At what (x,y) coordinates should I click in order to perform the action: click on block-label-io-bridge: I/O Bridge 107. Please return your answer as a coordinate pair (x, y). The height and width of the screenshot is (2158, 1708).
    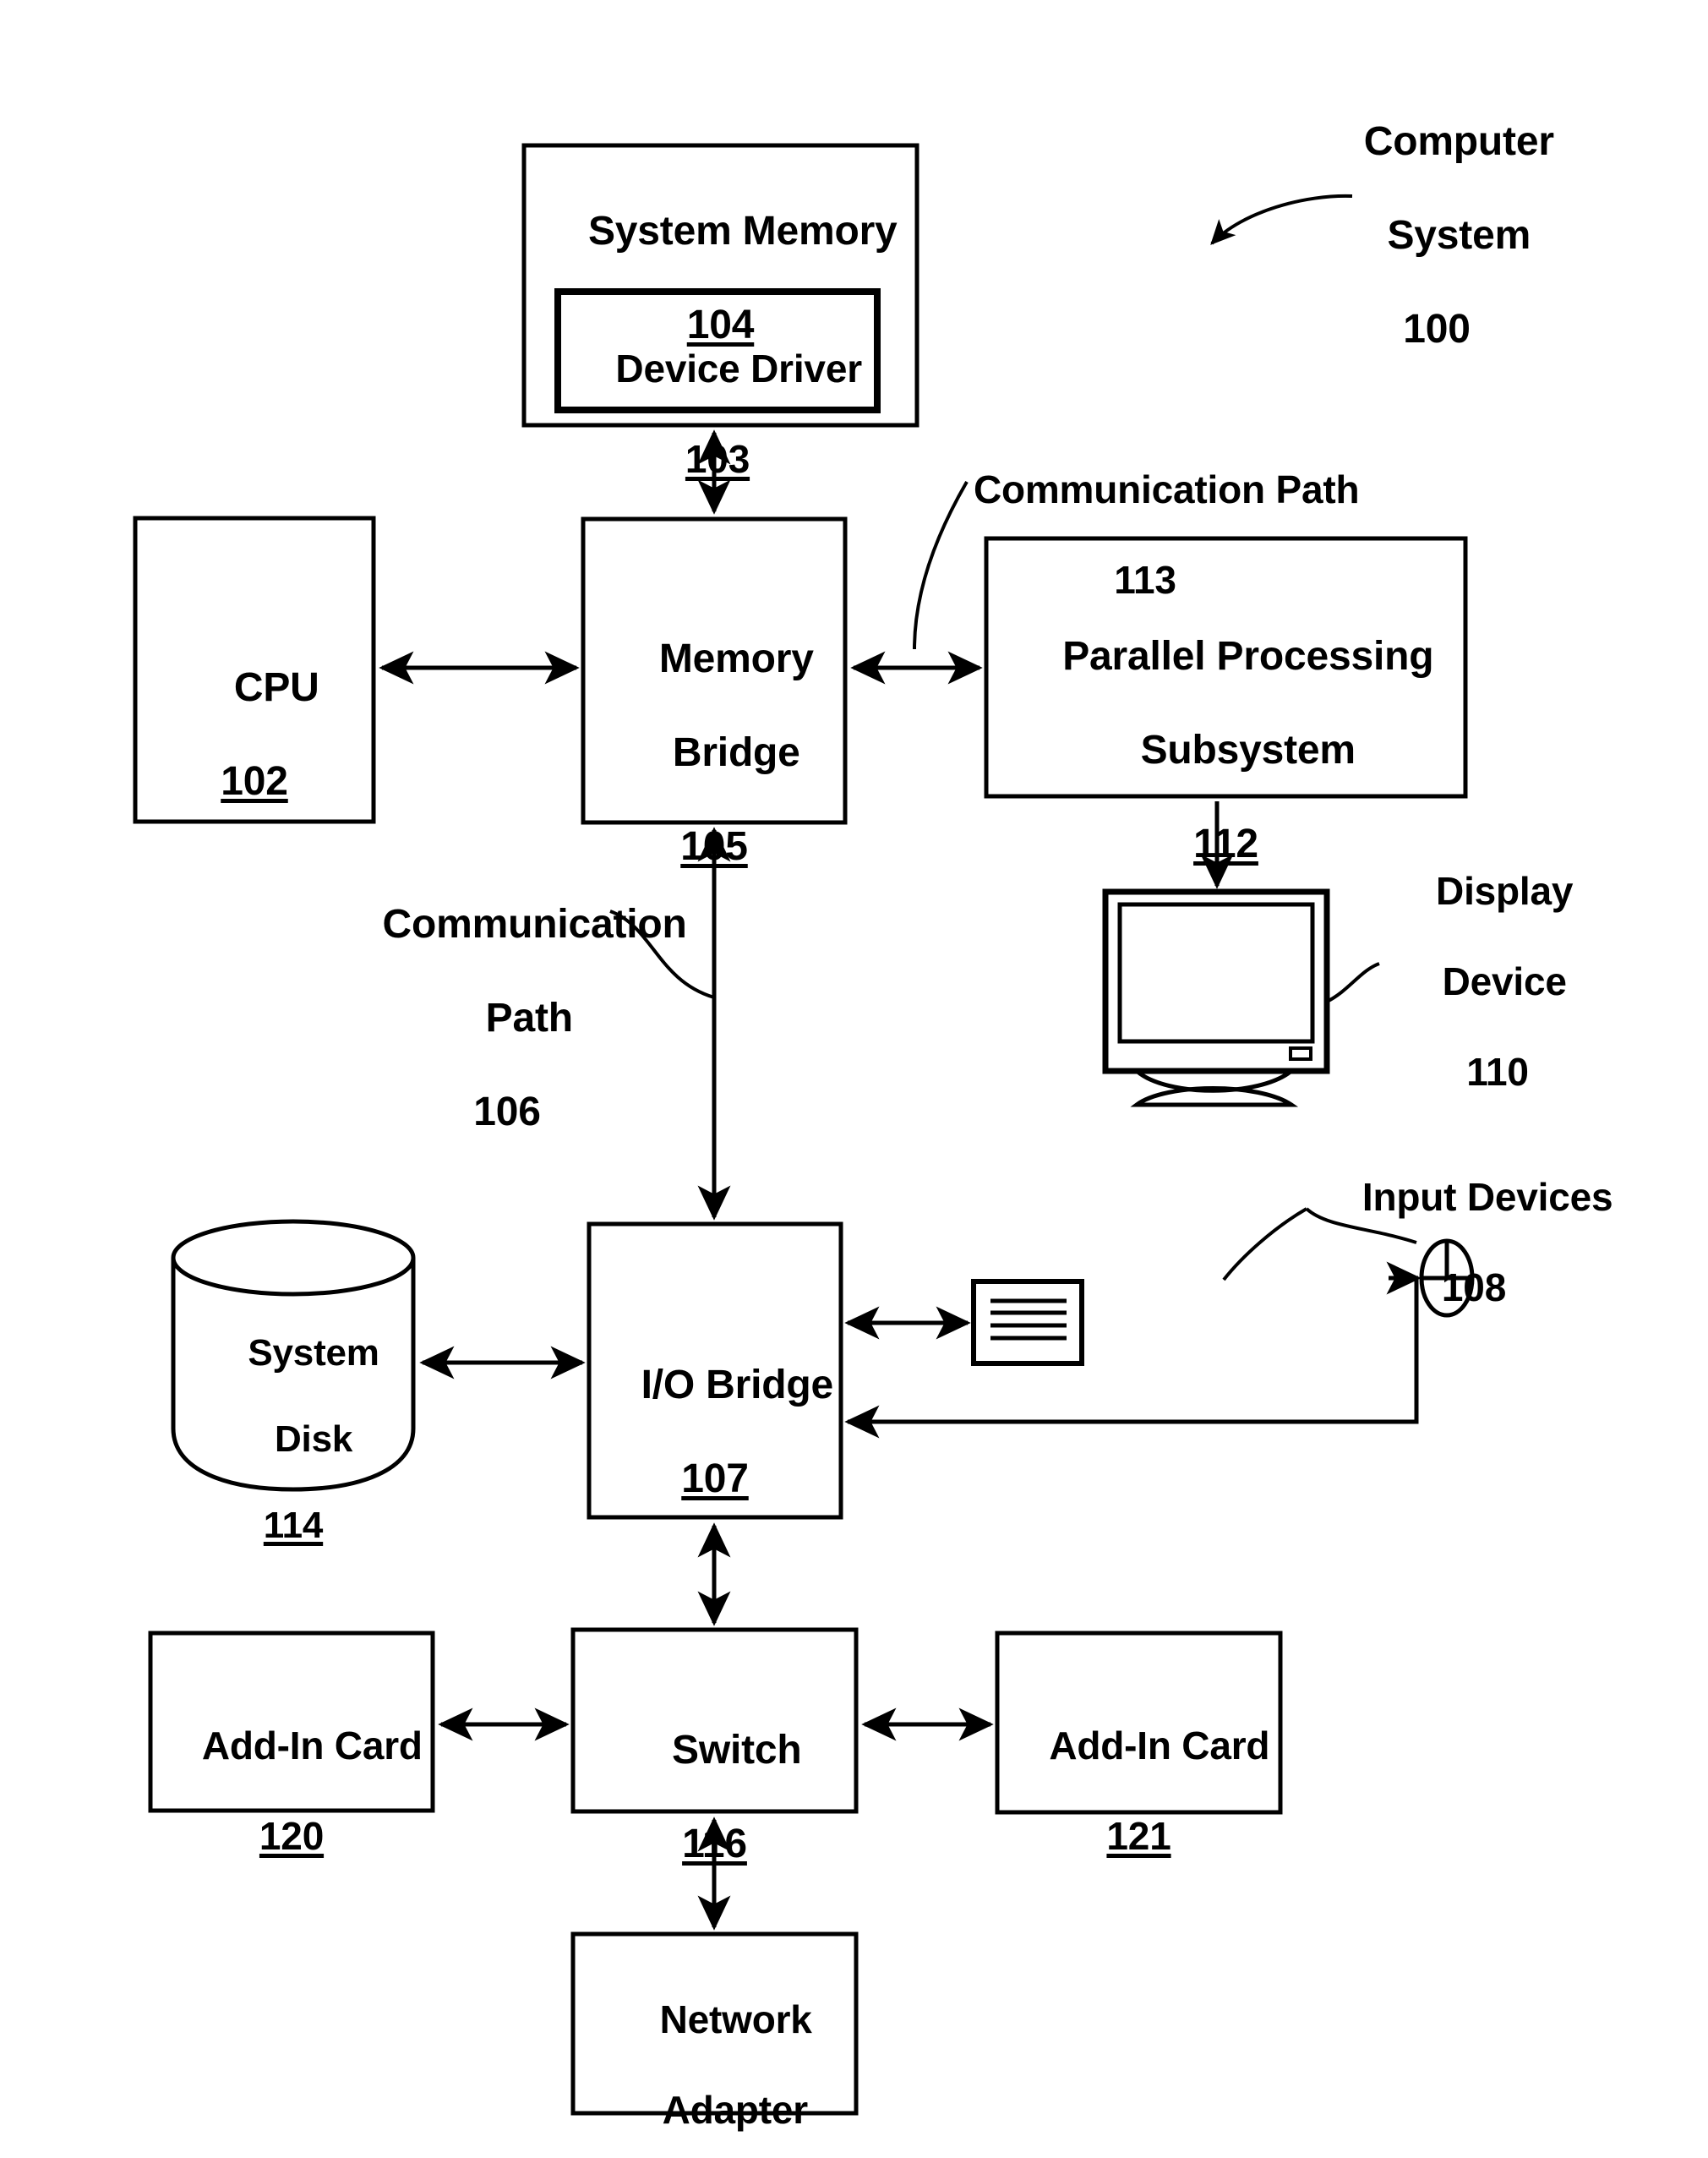
    Looking at the image, I should click on (715, 1456).